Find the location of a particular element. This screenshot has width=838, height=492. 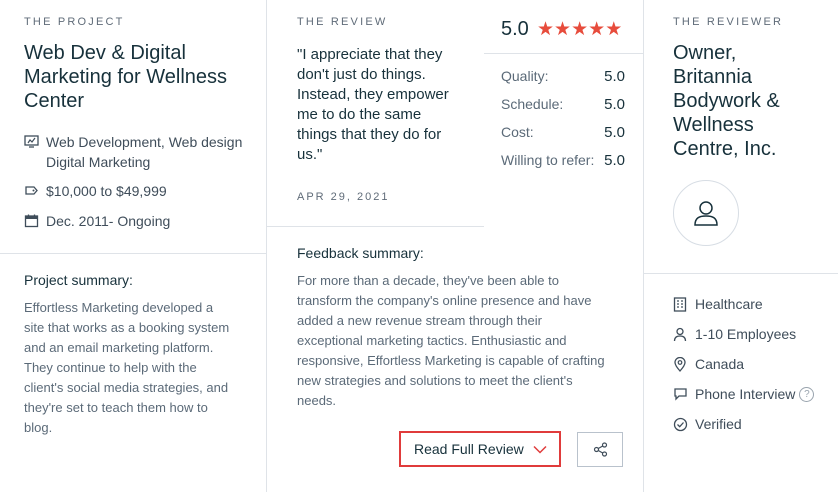

project-summary-heading: Project summary: is located at coordinates (78, 280).